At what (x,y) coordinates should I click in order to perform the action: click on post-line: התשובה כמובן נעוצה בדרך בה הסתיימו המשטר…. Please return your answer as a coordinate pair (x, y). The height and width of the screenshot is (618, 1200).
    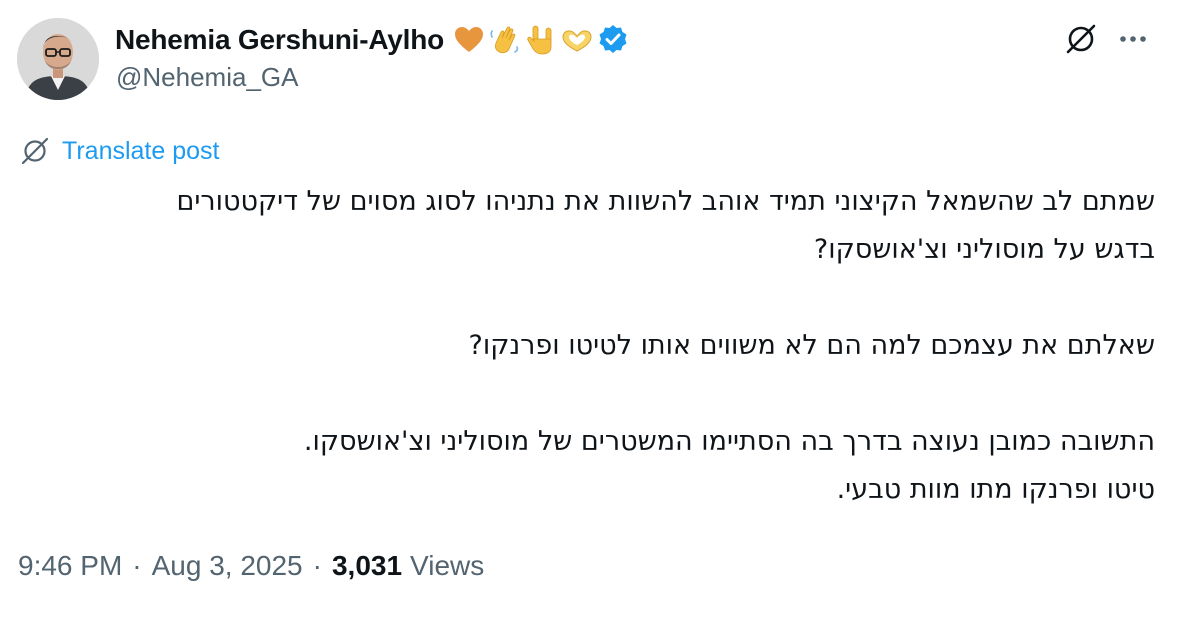
    Looking at the image, I should click on (729, 441).